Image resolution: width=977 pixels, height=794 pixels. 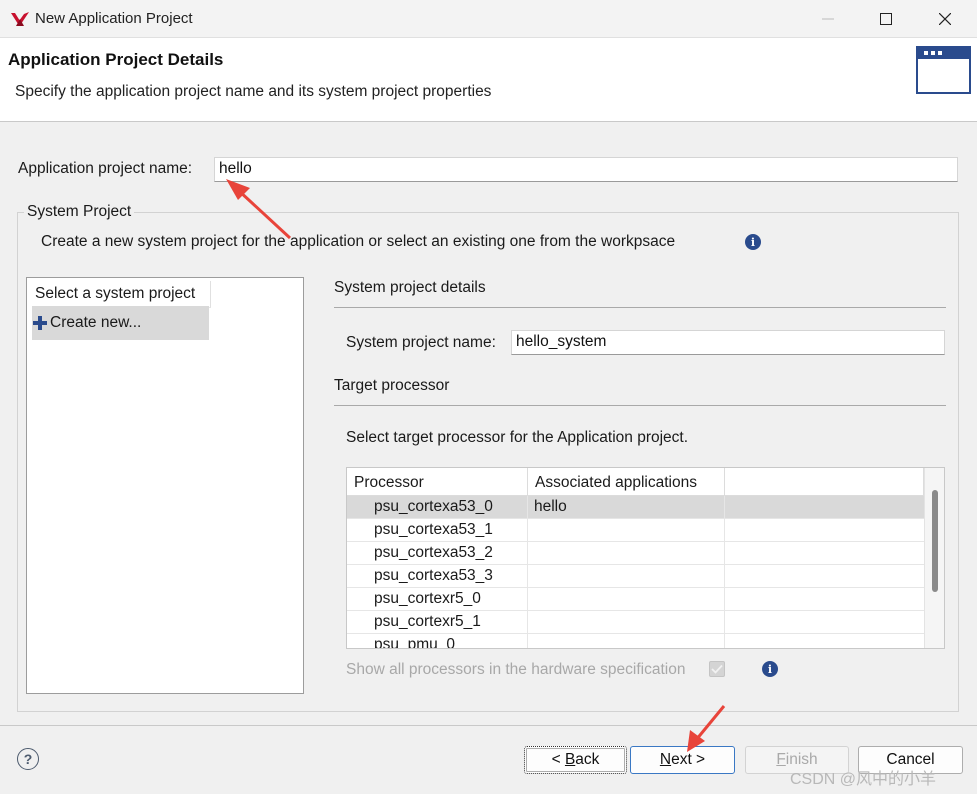 I want to click on processor-cell: psu_cortexa53_2, so click(x=437, y=553).